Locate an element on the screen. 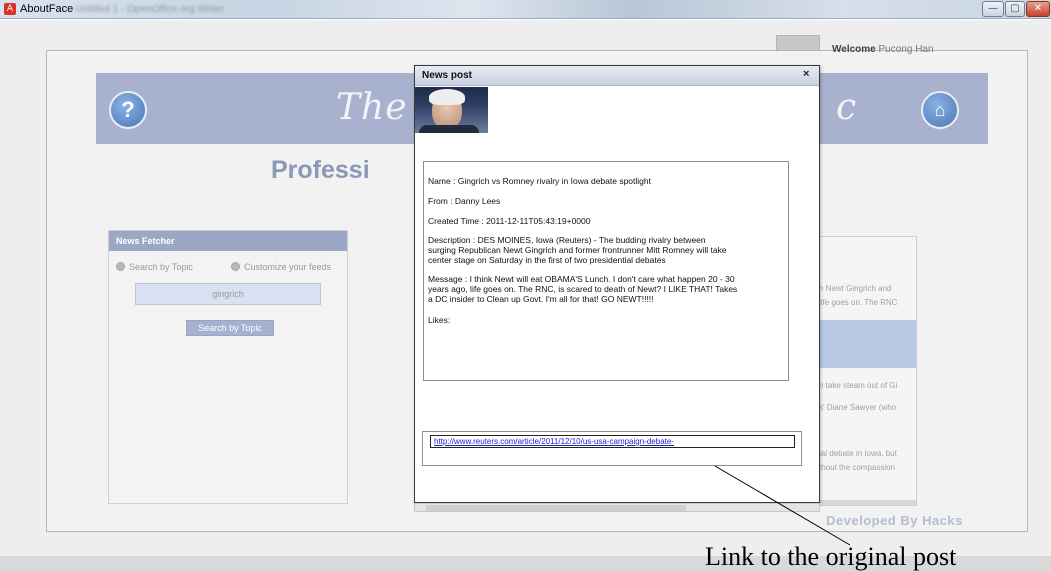 The image size is (1051, 572). annotation-pointer-line is located at coordinates (782, 505).